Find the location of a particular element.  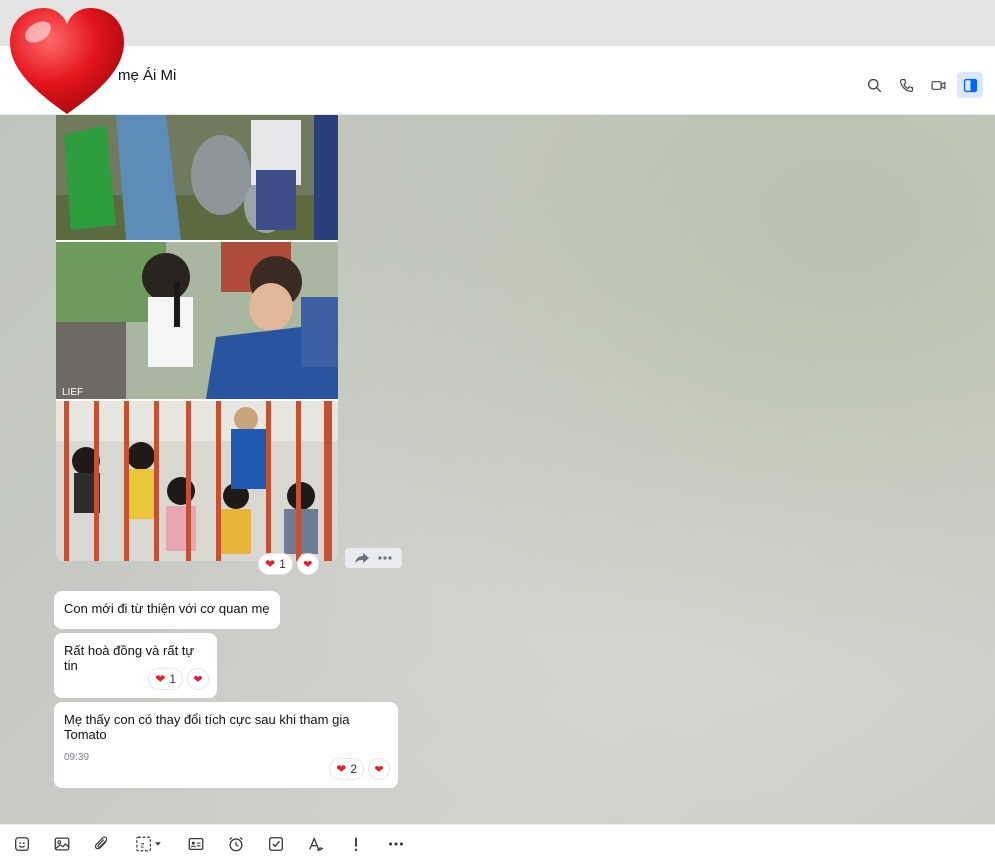

photo-2: LIEF is located at coordinates (197, 320).